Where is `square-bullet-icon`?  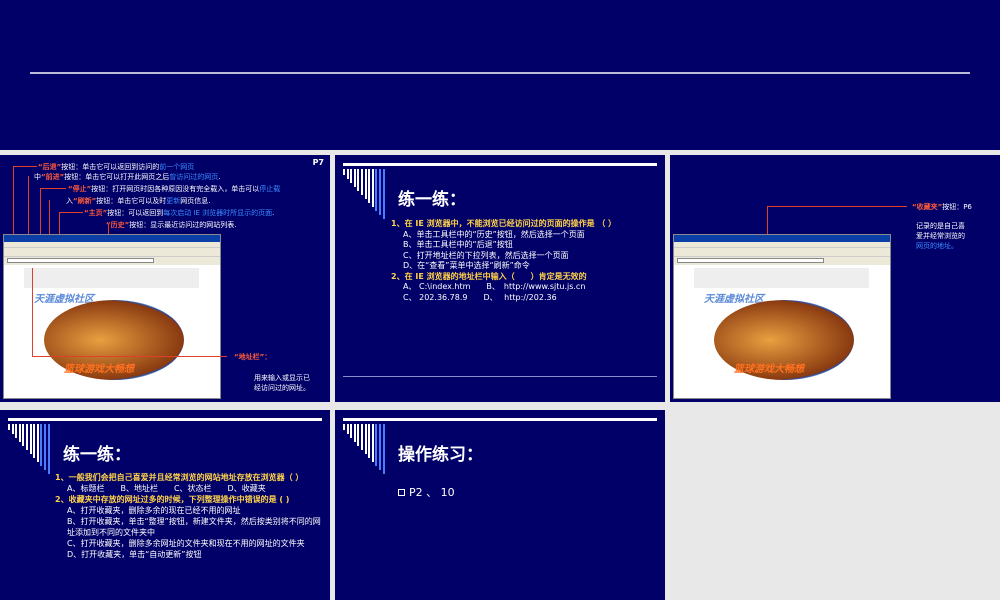
square-bullet-icon is located at coordinates (401, 492).